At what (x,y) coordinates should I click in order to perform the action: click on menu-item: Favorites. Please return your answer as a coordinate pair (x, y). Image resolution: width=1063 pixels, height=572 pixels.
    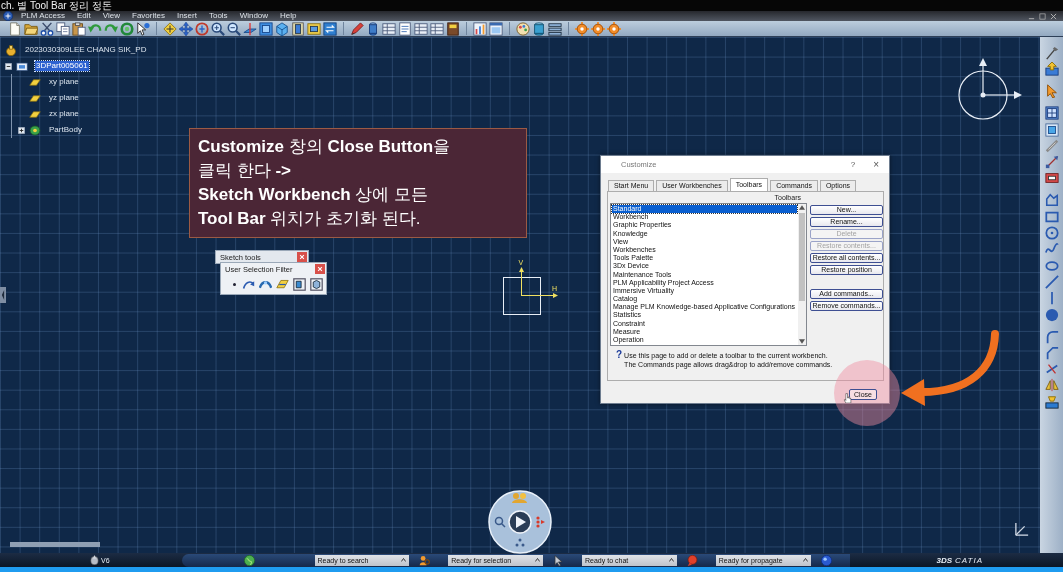
    Looking at the image, I should click on (148, 16).